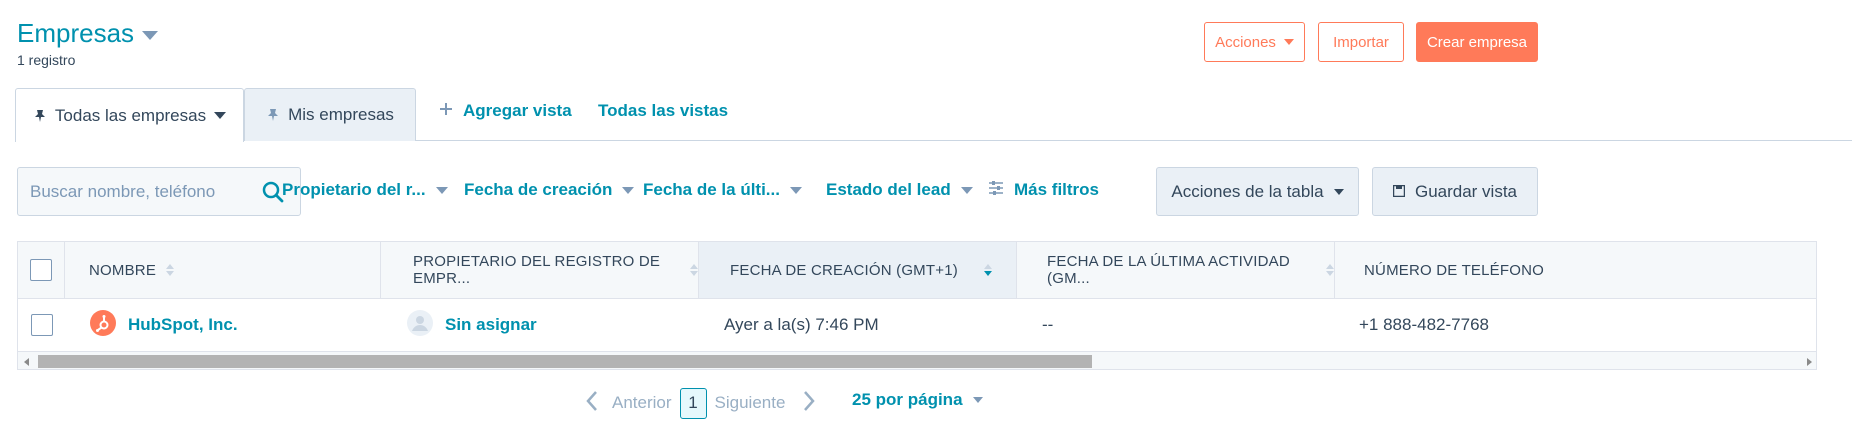  I want to click on row-checkbox, so click(41, 325).